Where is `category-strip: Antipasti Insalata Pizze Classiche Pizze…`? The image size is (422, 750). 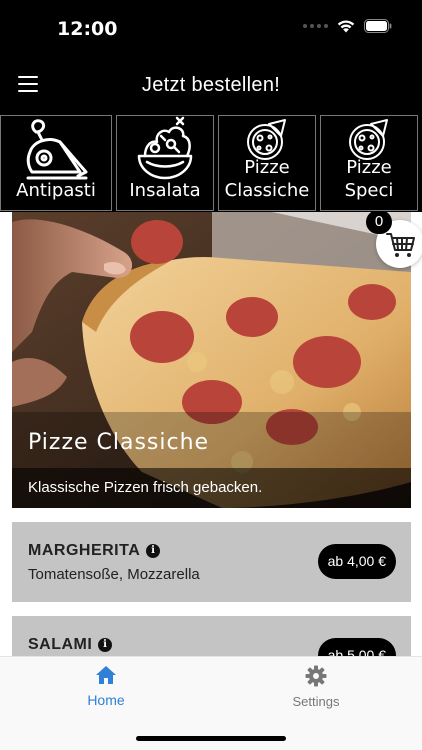
category-strip: Antipasti Insalata Pizze Classiche Pizze… is located at coordinates (211, 162).